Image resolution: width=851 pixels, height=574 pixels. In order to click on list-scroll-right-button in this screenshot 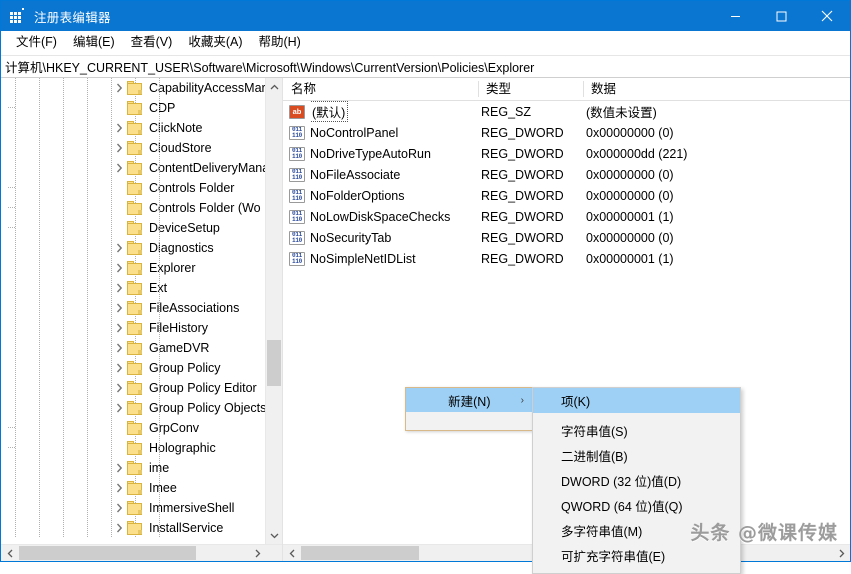, I will do `click(841, 553)`.